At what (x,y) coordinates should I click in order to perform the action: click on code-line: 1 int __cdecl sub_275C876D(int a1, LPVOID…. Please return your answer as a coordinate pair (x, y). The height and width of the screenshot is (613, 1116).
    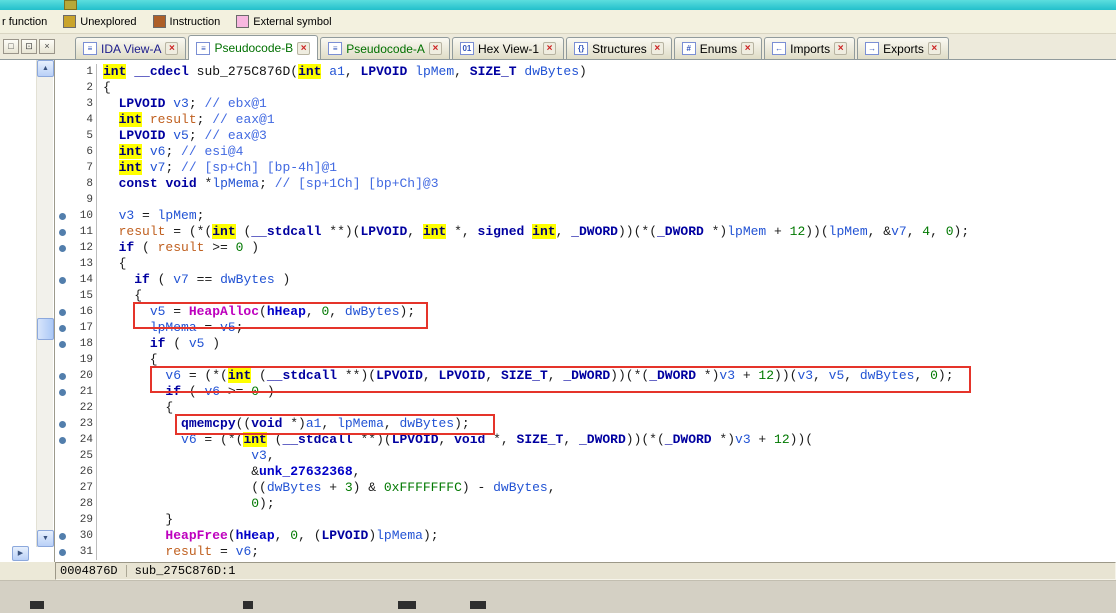
    Looking at the image, I should click on (585, 72).